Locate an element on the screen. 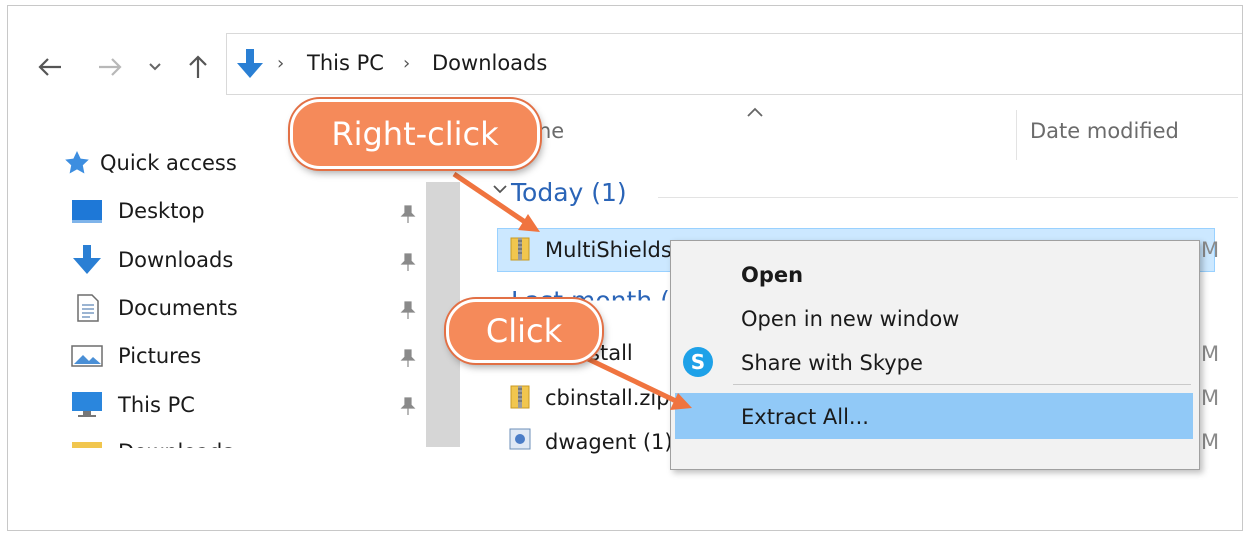 The image size is (1243, 533). recent-locations-button is located at coordinates (155, 67).